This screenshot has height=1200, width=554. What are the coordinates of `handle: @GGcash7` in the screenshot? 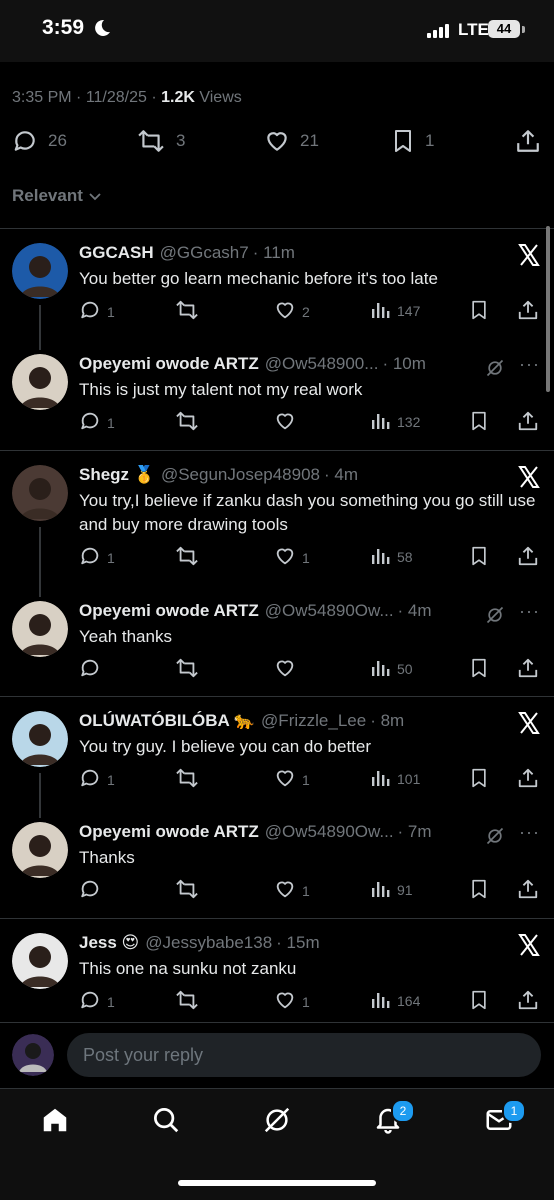 It's located at (204, 252).